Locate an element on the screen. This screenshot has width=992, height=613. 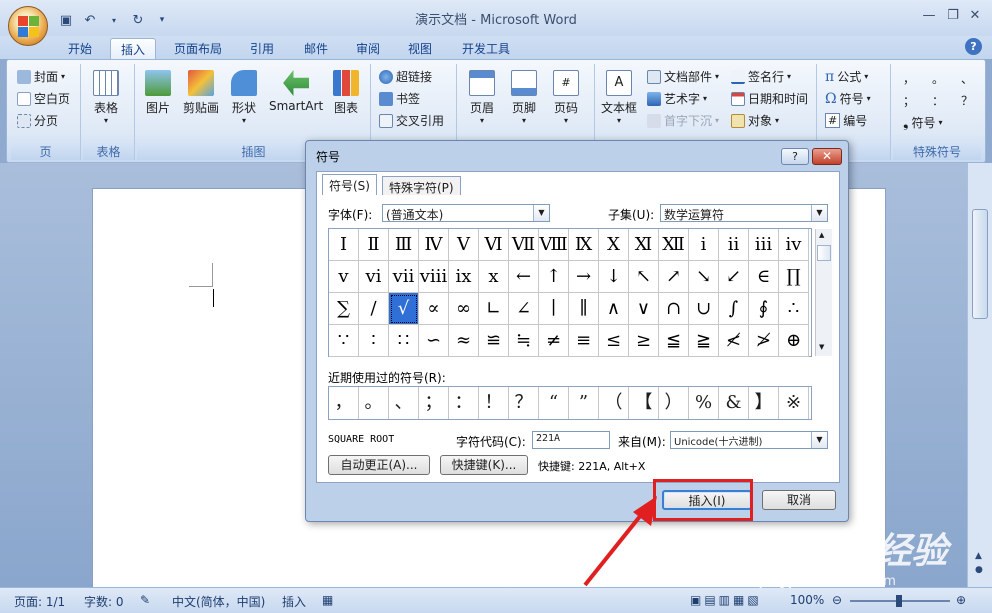
symbol-cell: ∈ is located at coordinates (764, 277).